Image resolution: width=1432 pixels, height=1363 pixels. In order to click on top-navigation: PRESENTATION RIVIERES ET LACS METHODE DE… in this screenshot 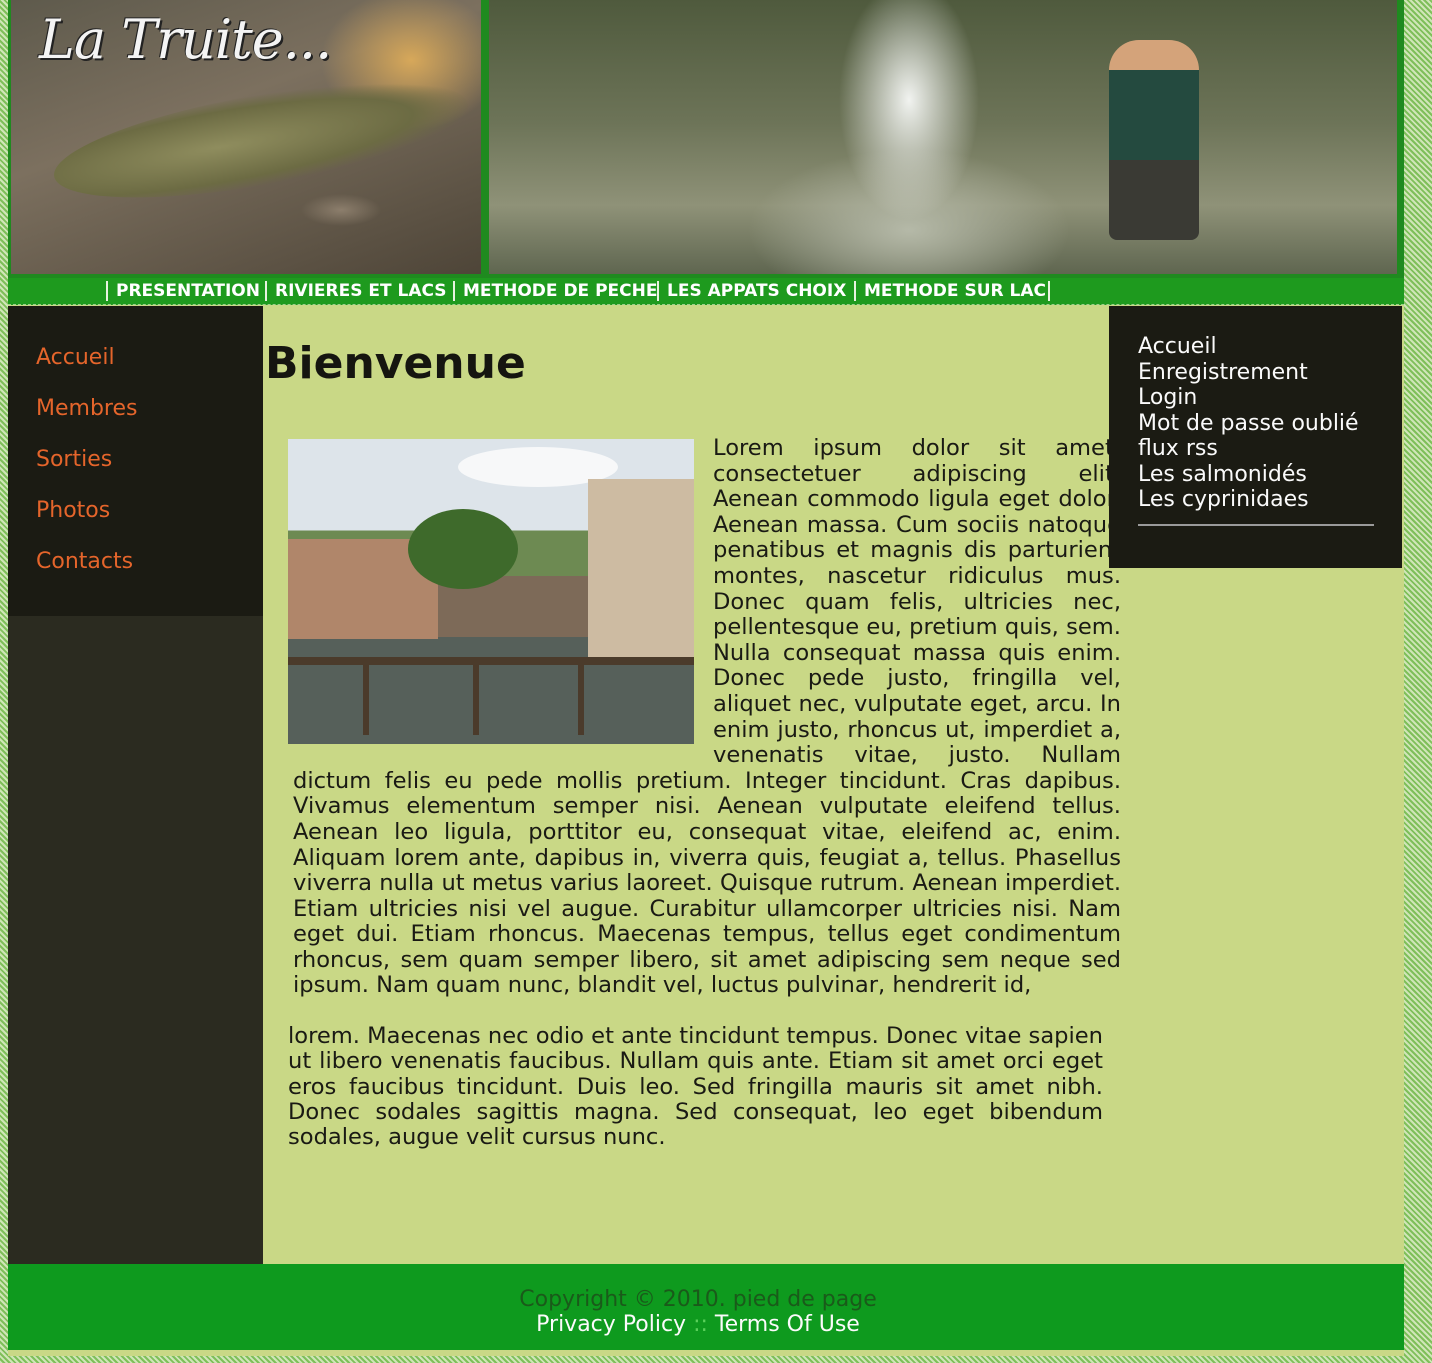, I will do `click(706, 291)`.